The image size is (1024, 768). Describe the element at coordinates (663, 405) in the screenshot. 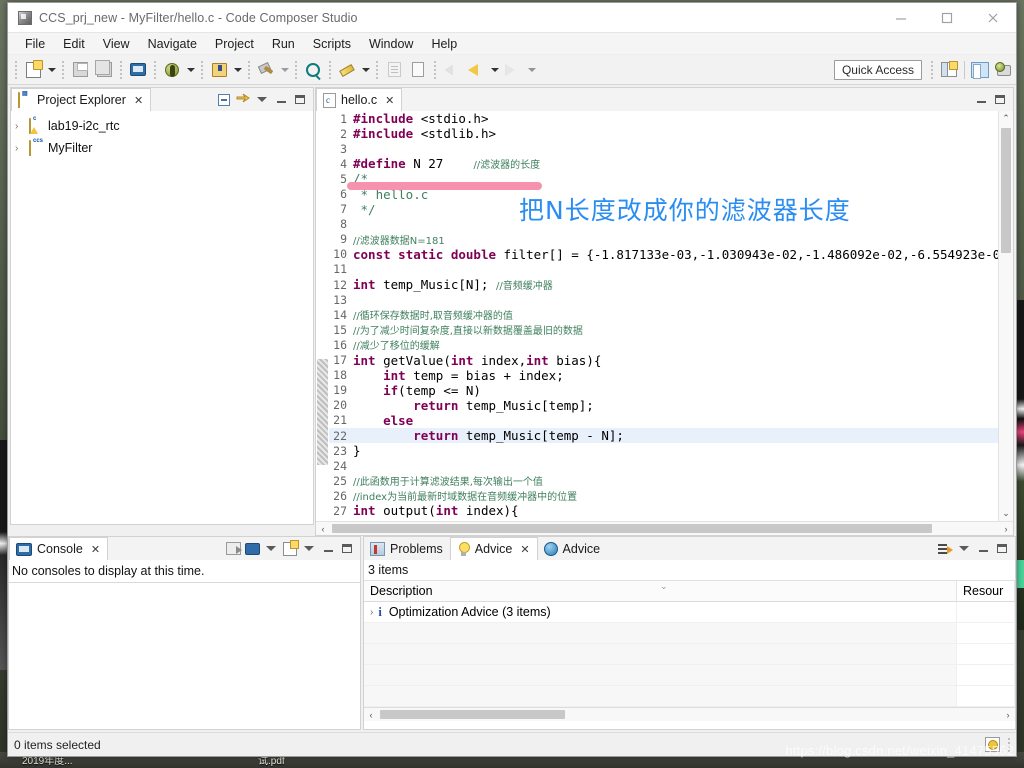

I see `code-line: 20 return temp_Music[temp];` at that location.